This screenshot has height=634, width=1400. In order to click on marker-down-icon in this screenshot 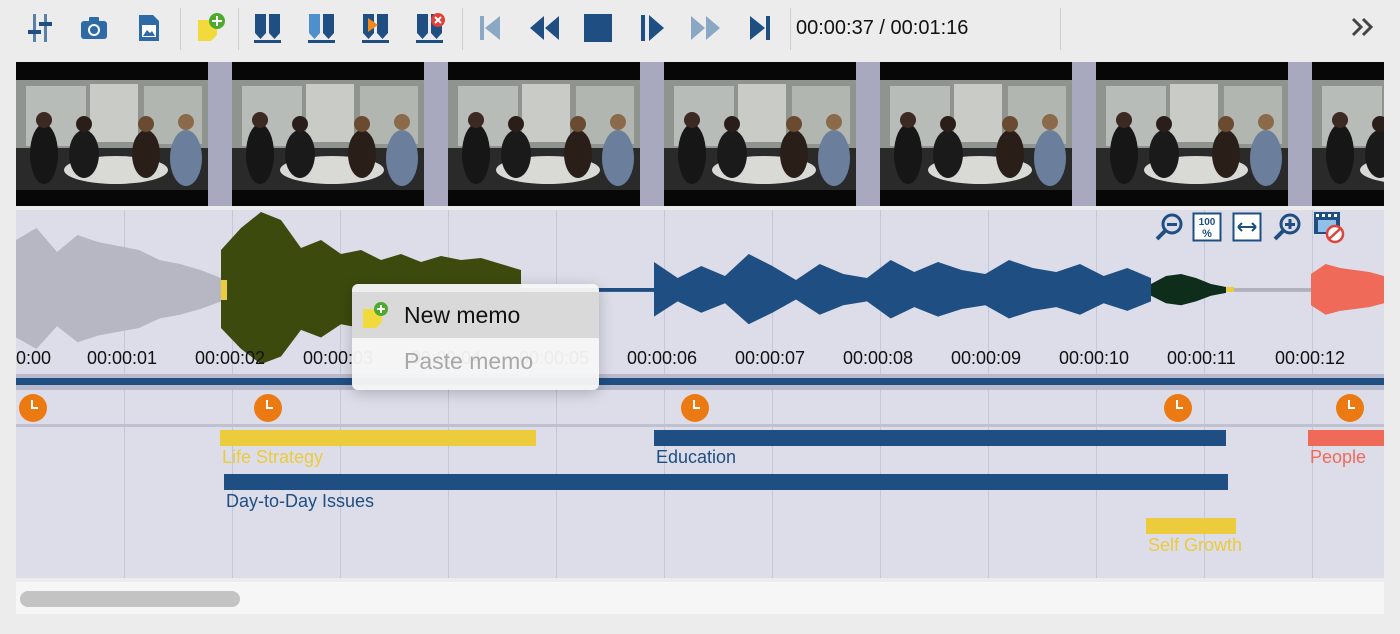, I will do `click(267, 28)`.